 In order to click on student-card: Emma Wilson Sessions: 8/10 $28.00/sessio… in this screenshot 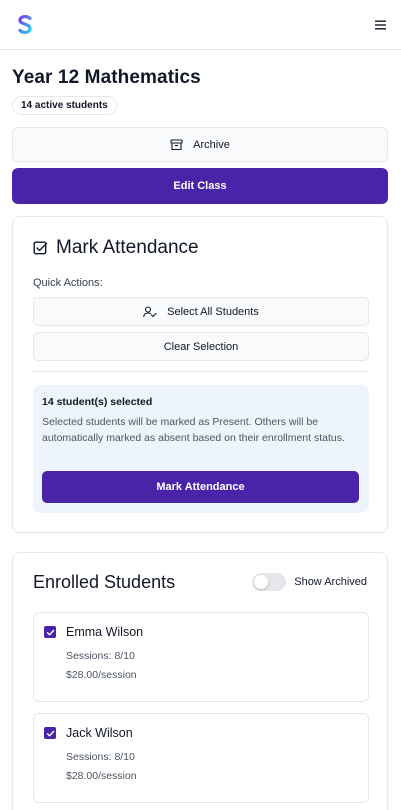, I will do `click(201, 657)`.